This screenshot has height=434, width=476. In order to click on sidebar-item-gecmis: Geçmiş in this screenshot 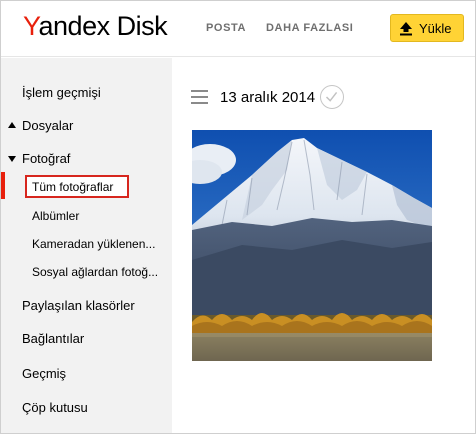, I will do `click(44, 373)`.